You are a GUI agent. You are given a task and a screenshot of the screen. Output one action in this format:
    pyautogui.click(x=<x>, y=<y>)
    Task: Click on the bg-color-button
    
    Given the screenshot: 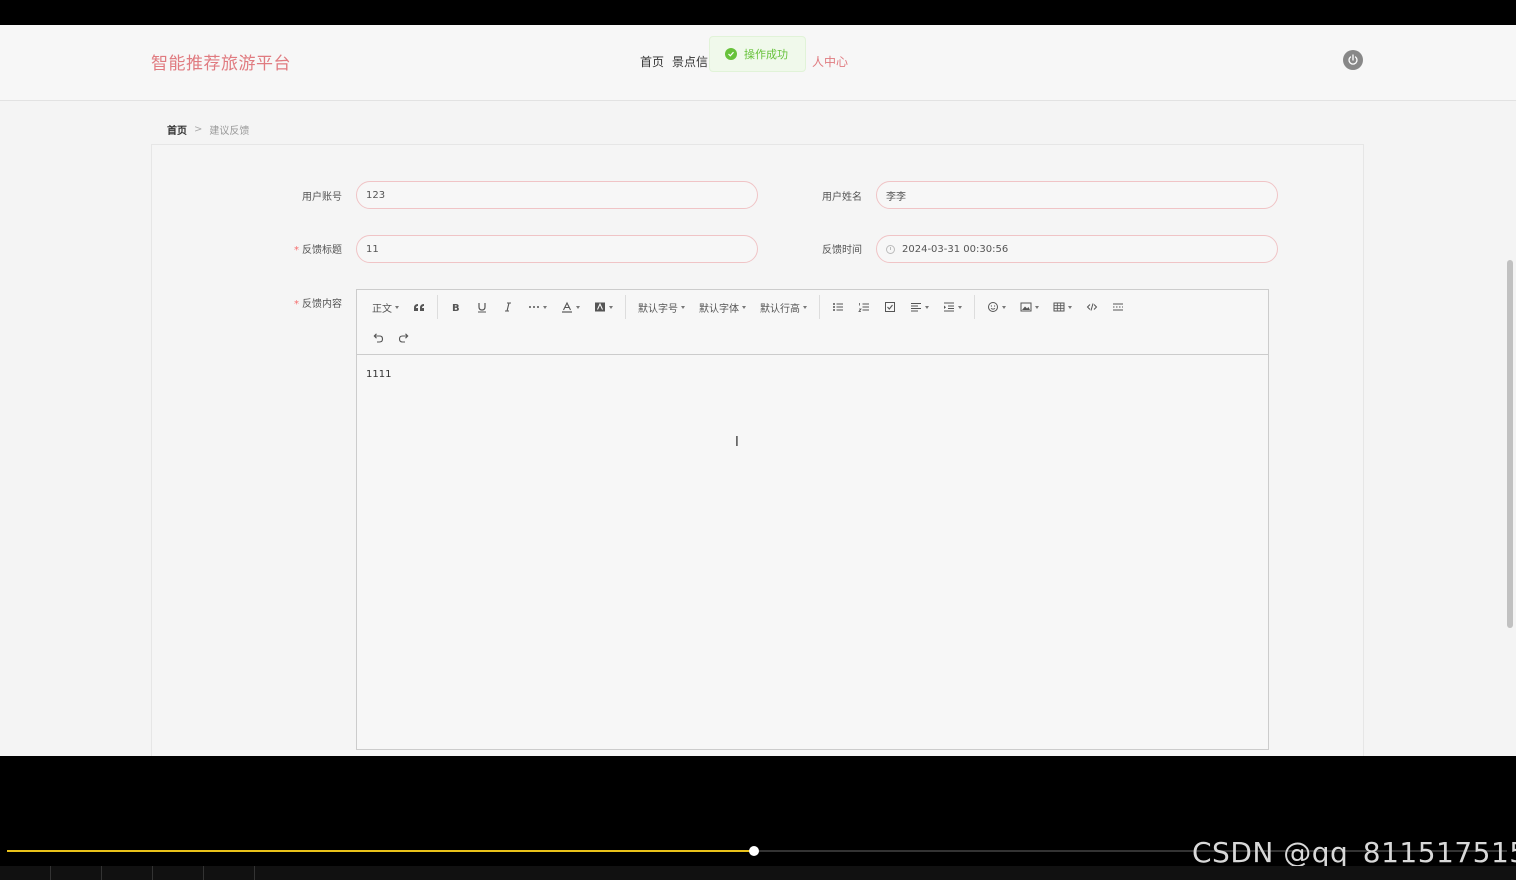 What is the action you would take?
    pyautogui.click(x=603, y=307)
    